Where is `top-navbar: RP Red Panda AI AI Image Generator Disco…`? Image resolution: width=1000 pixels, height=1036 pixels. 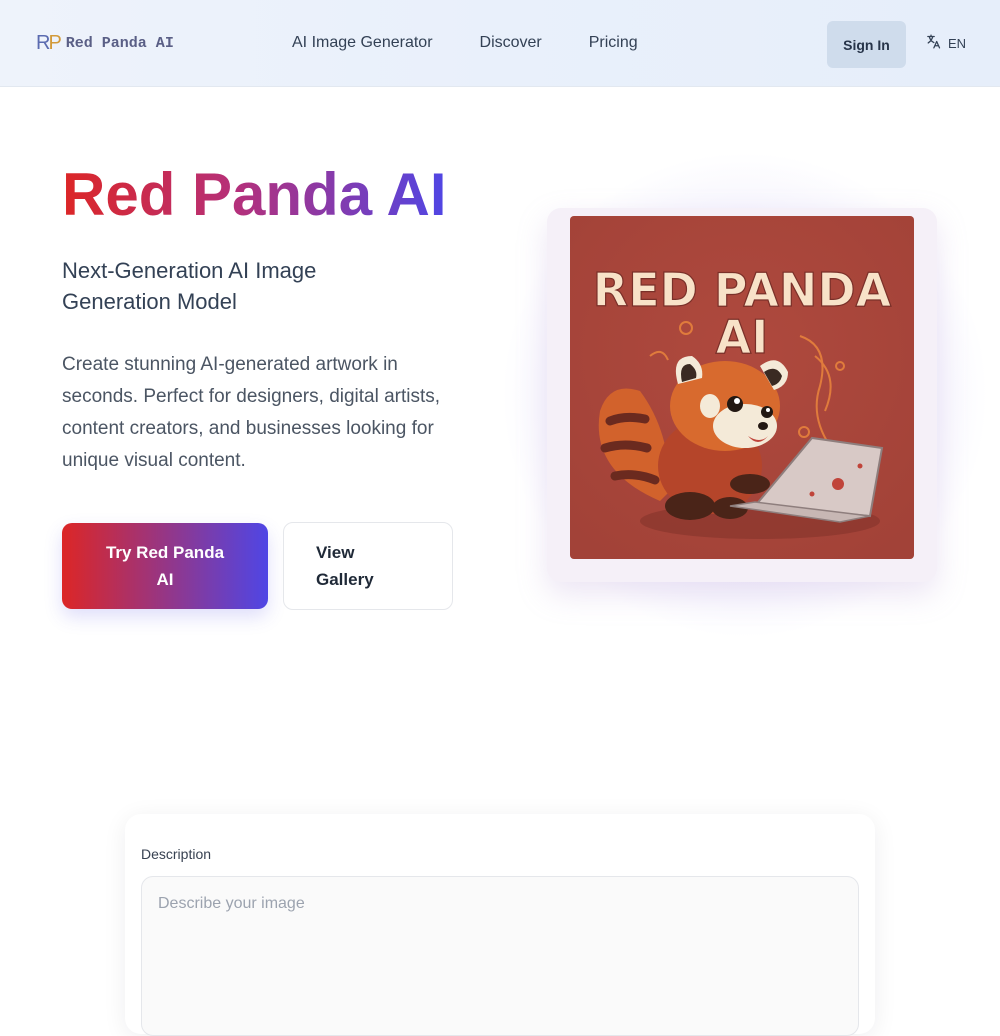 top-navbar: RP Red Panda AI AI Image Generator Disco… is located at coordinates (500, 43).